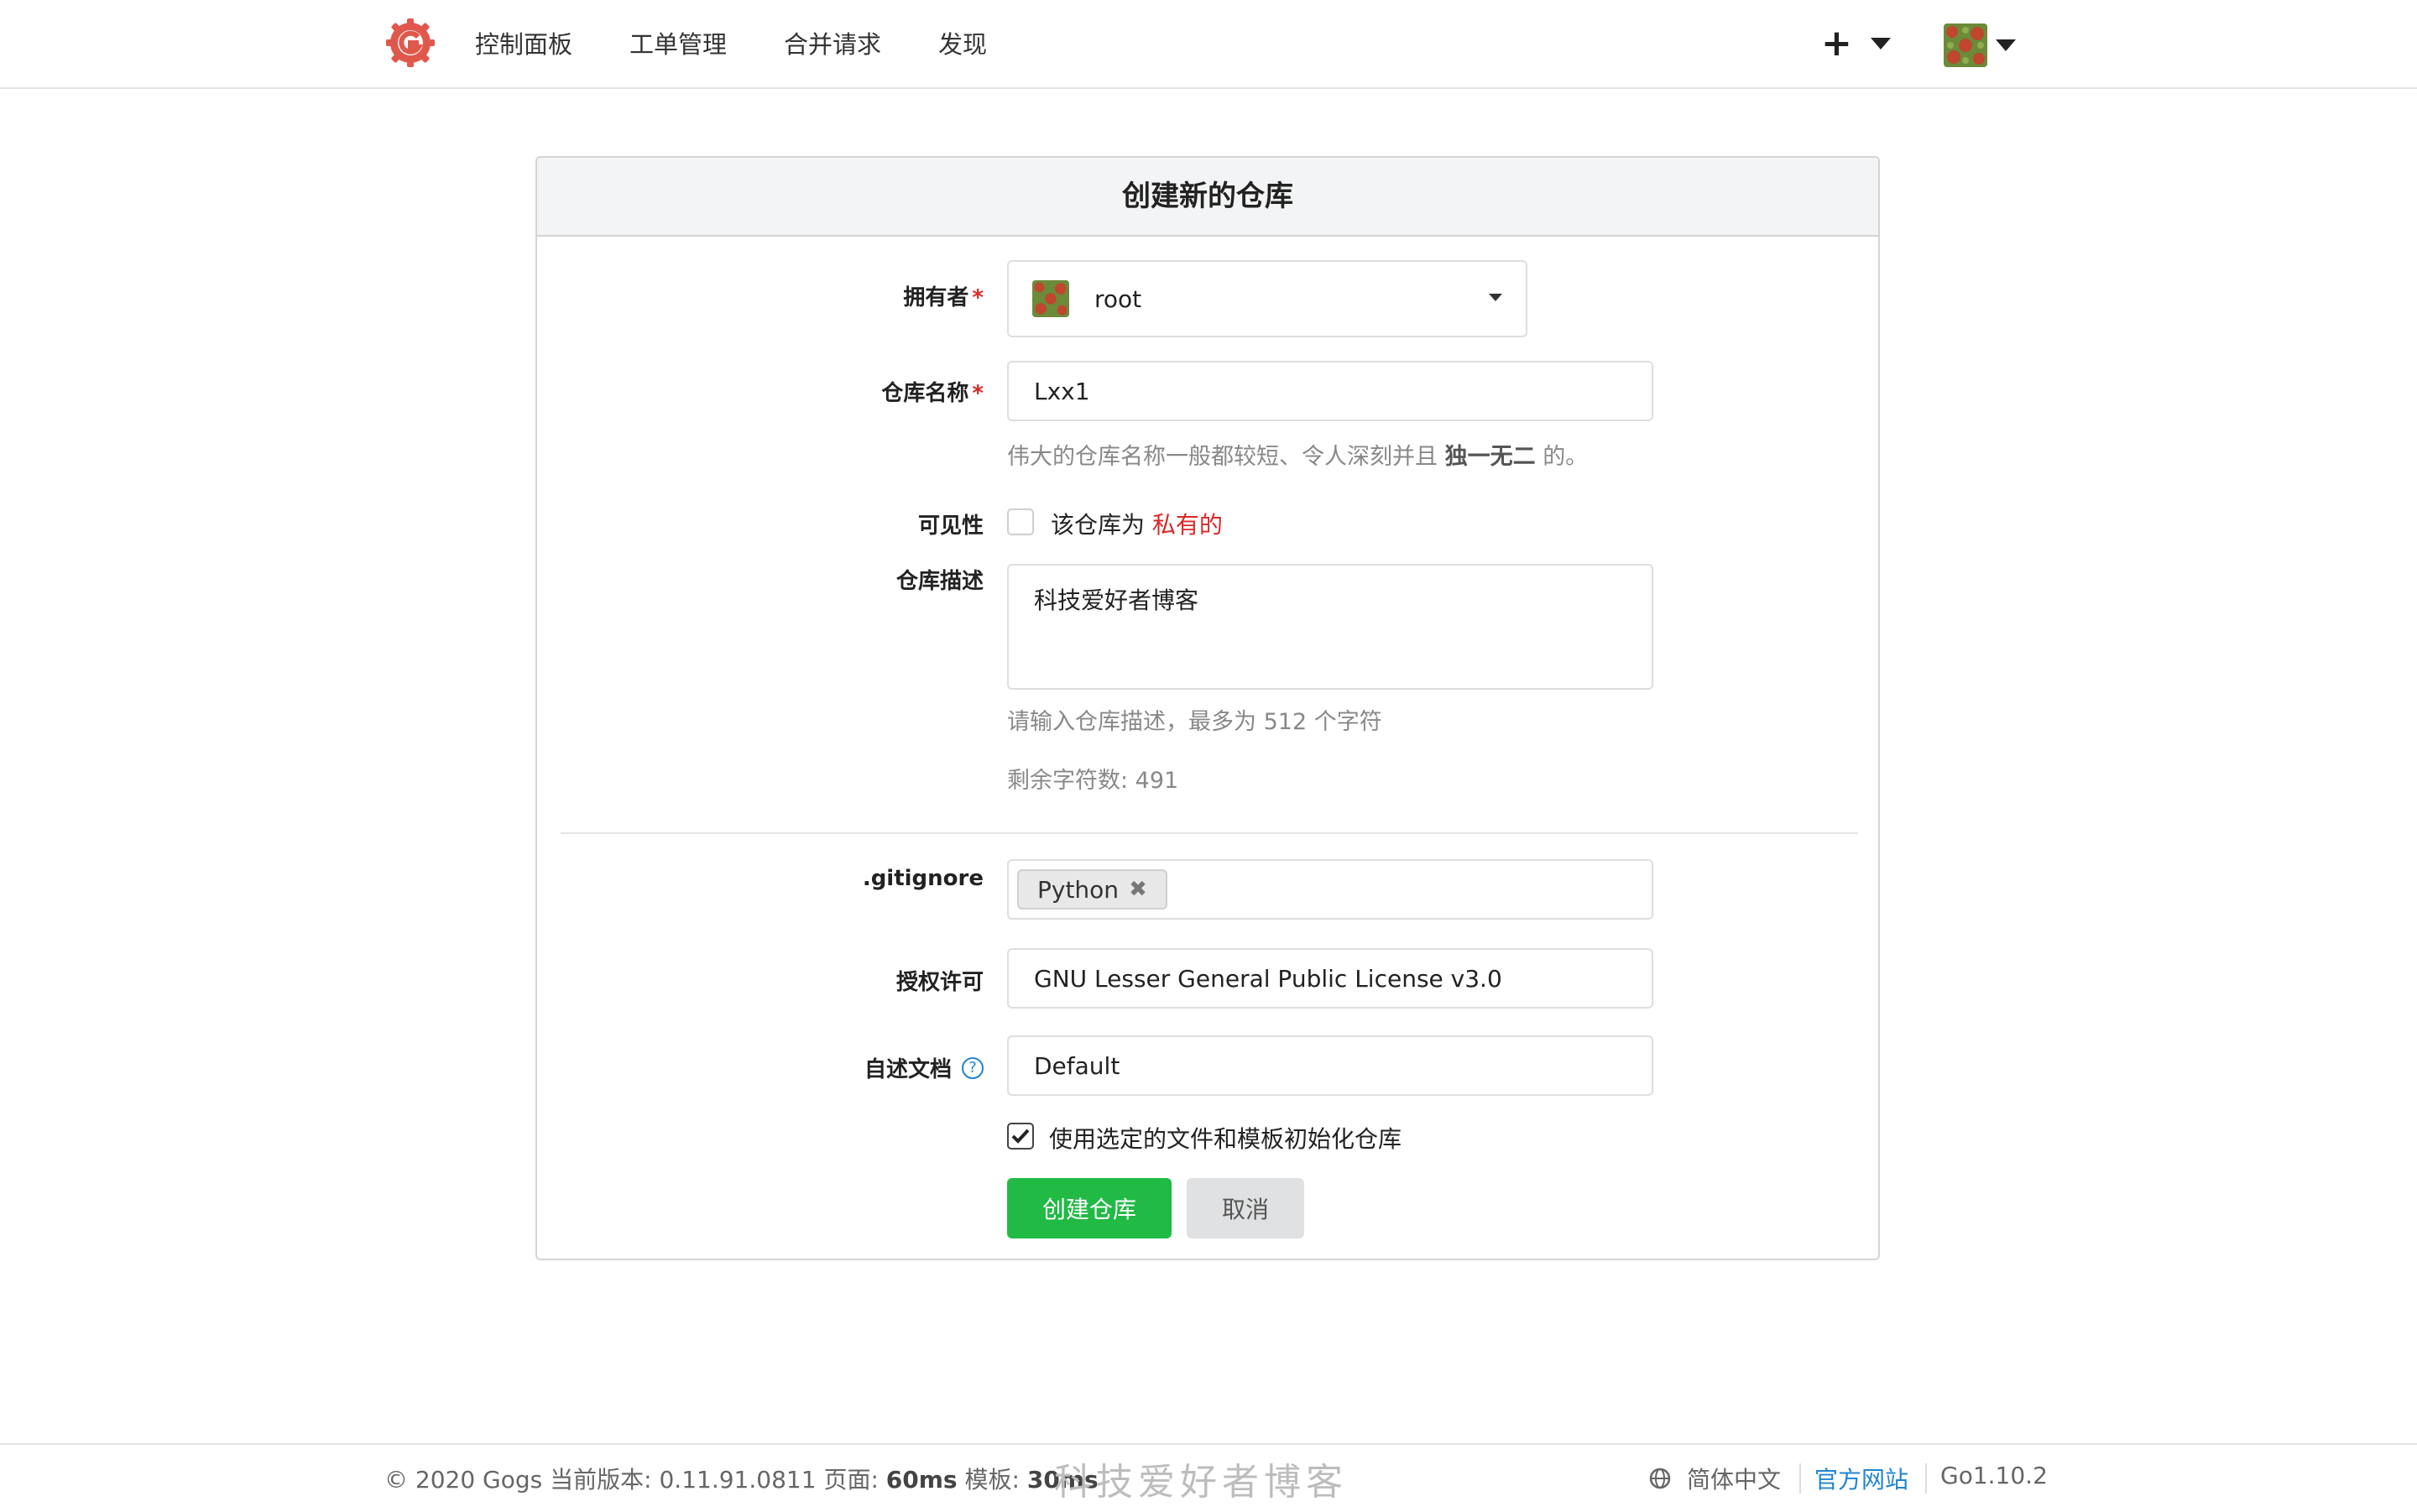  Describe the element at coordinates (1490, 457) in the screenshot. I see `help-emphasis: 独一无二` at that location.